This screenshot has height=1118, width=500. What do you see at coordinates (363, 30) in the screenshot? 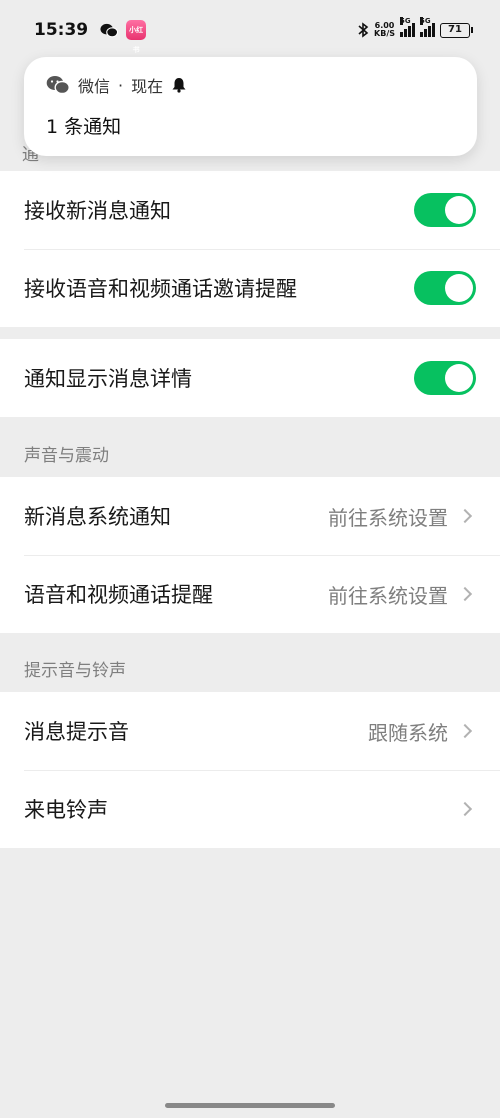
I see `bluetooth-icon` at bounding box center [363, 30].